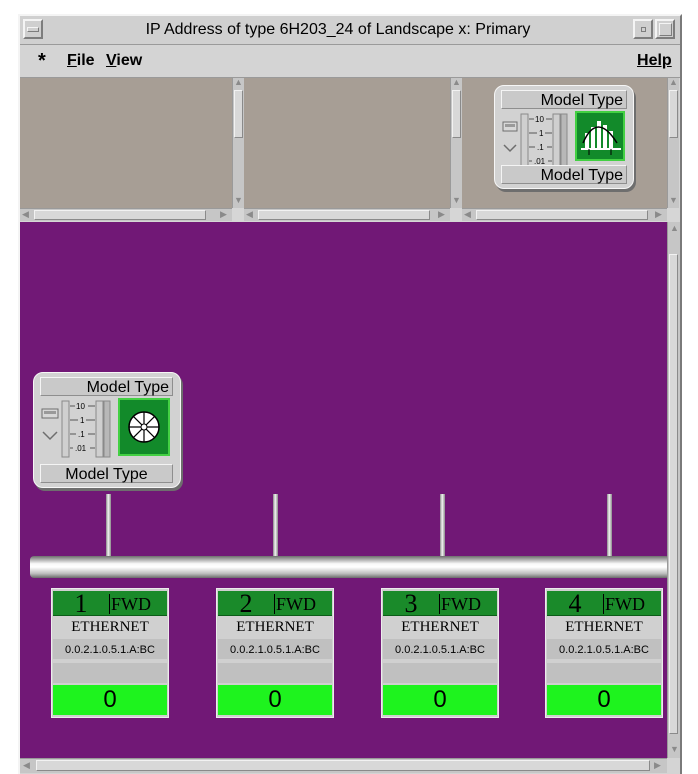  What do you see at coordinates (126, 143) in the screenshot?
I see `left-pane` at bounding box center [126, 143].